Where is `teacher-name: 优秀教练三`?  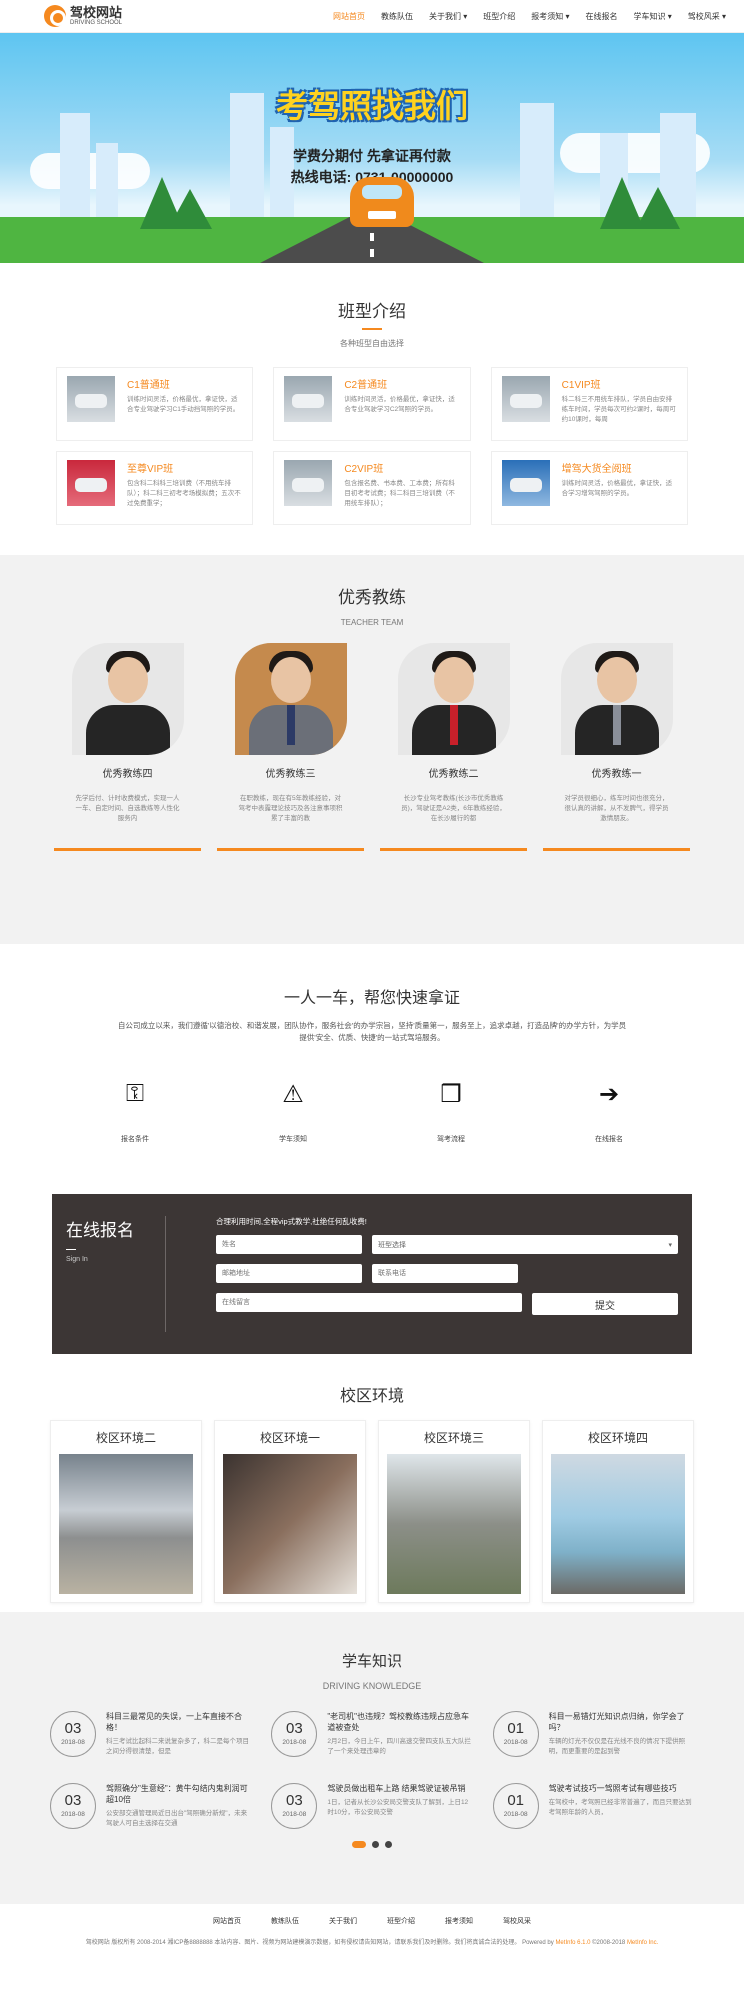
teacher-name: 优秀教练三 is located at coordinates (290, 772).